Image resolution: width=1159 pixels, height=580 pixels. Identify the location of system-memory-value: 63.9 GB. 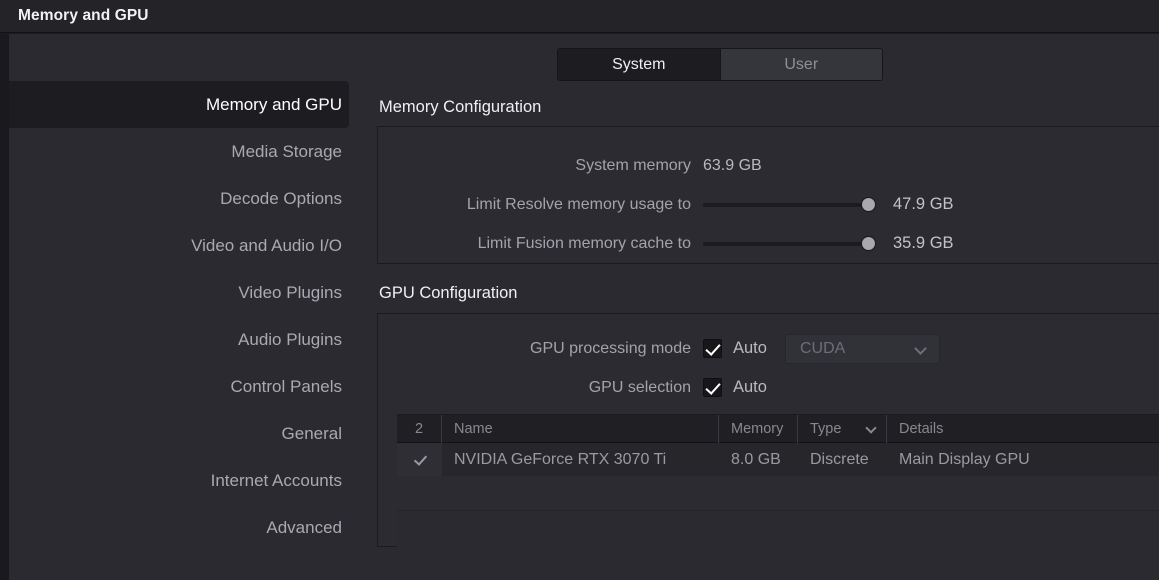
(732, 165).